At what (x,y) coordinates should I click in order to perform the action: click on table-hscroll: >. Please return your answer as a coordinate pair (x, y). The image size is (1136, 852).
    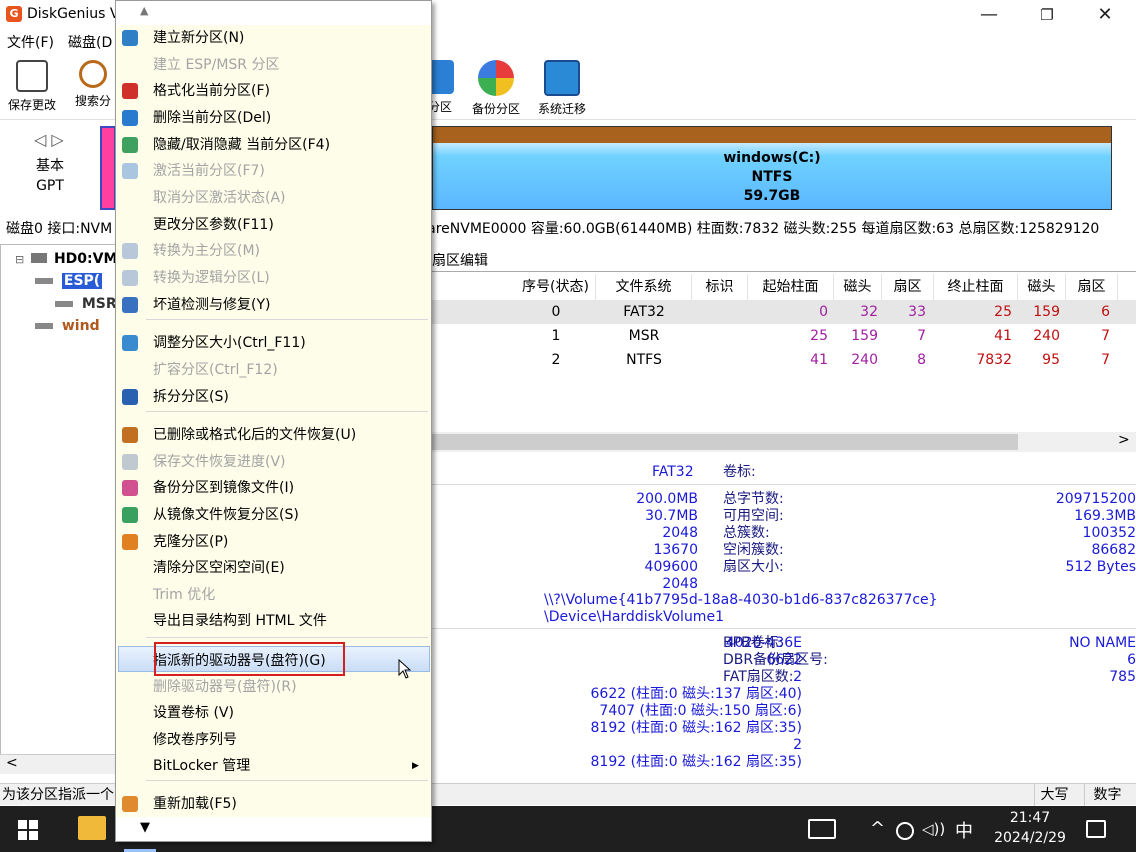
    Looking at the image, I should click on (784, 442).